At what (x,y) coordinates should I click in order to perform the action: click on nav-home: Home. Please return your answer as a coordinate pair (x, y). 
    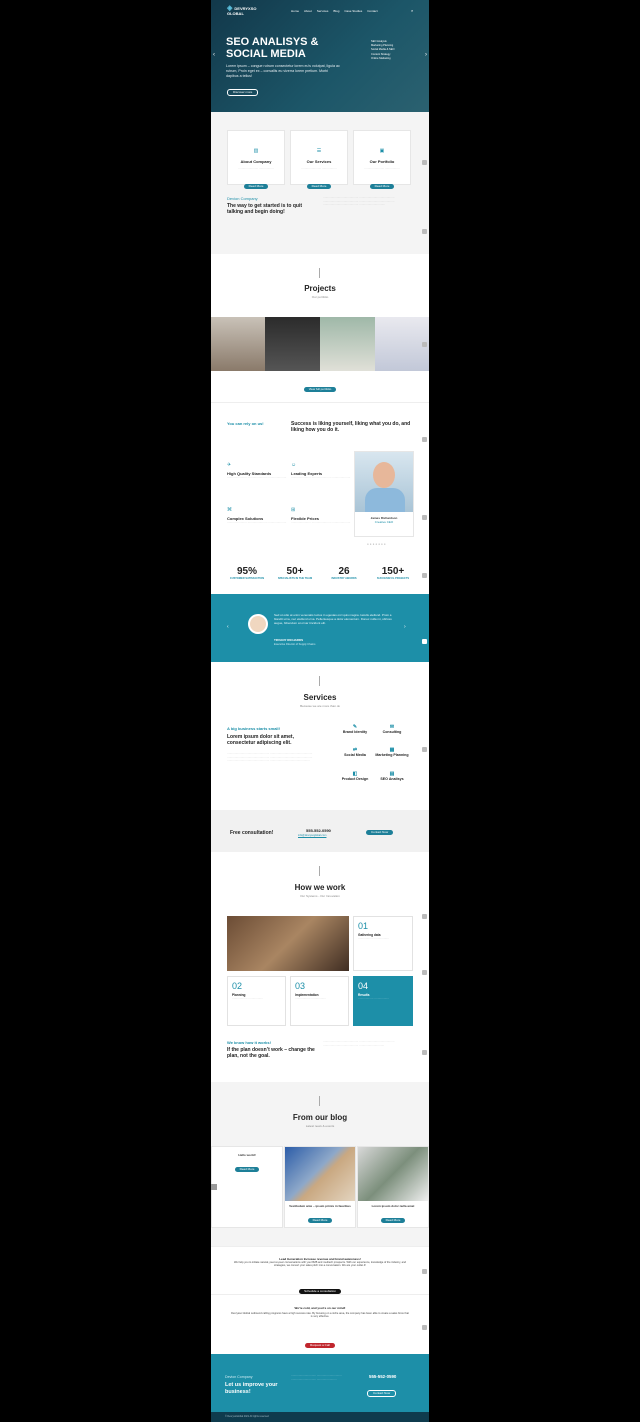
    Looking at the image, I should click on (295, 11).